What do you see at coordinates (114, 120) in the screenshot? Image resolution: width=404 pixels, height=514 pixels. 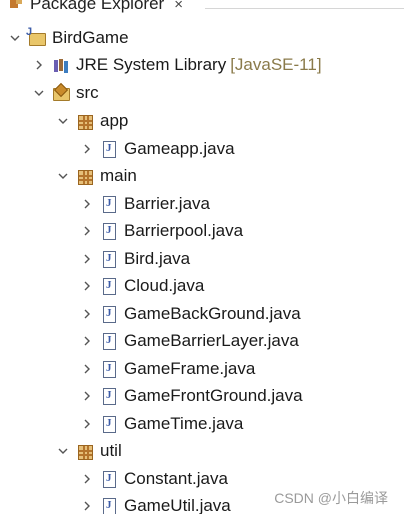 I see `tree-item-label: app` at bounding box center [114, 120].